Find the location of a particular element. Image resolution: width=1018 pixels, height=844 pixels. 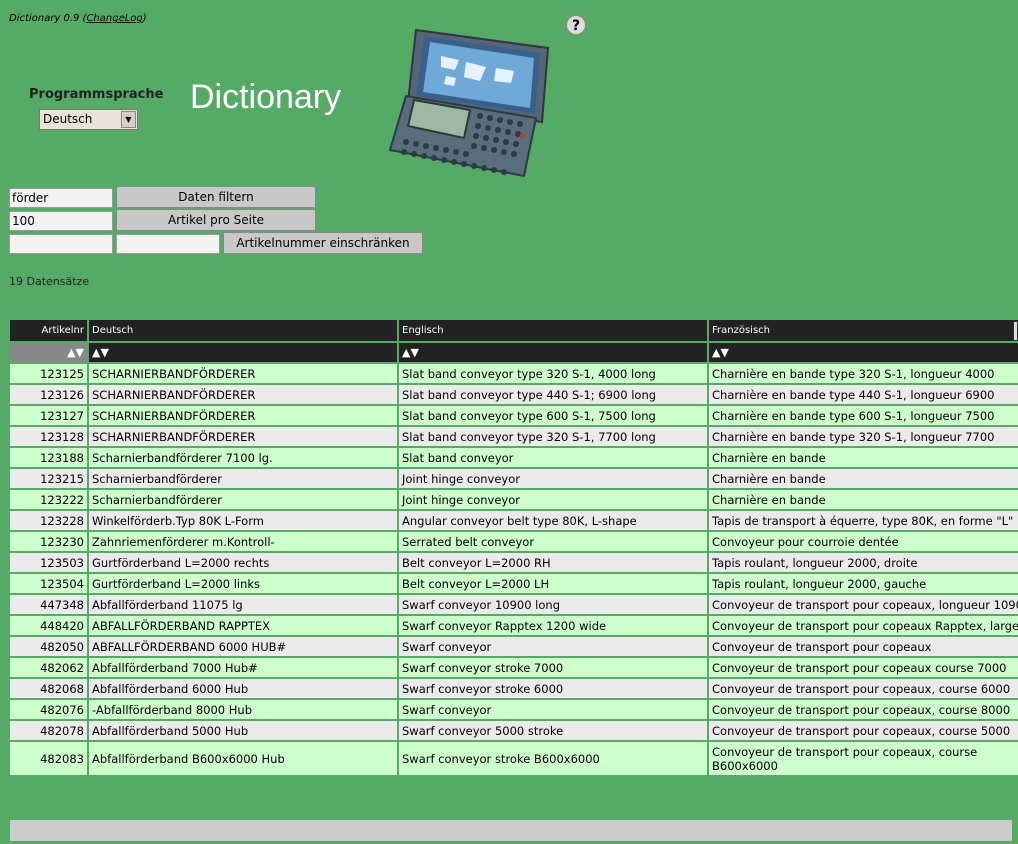

per-page-input: 100 is located at coordinates (61, 221).